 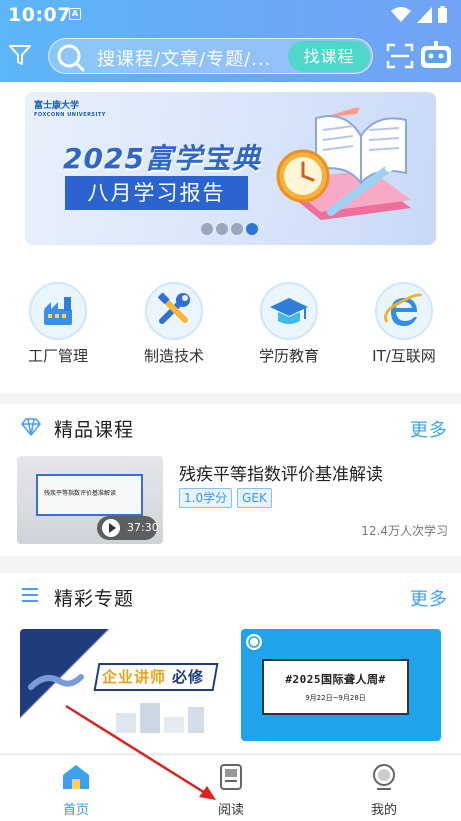 What do you see at coordinates (252, 229) in the screenshot?
I see `banner-dot-active` at bounding box center [252, 229].